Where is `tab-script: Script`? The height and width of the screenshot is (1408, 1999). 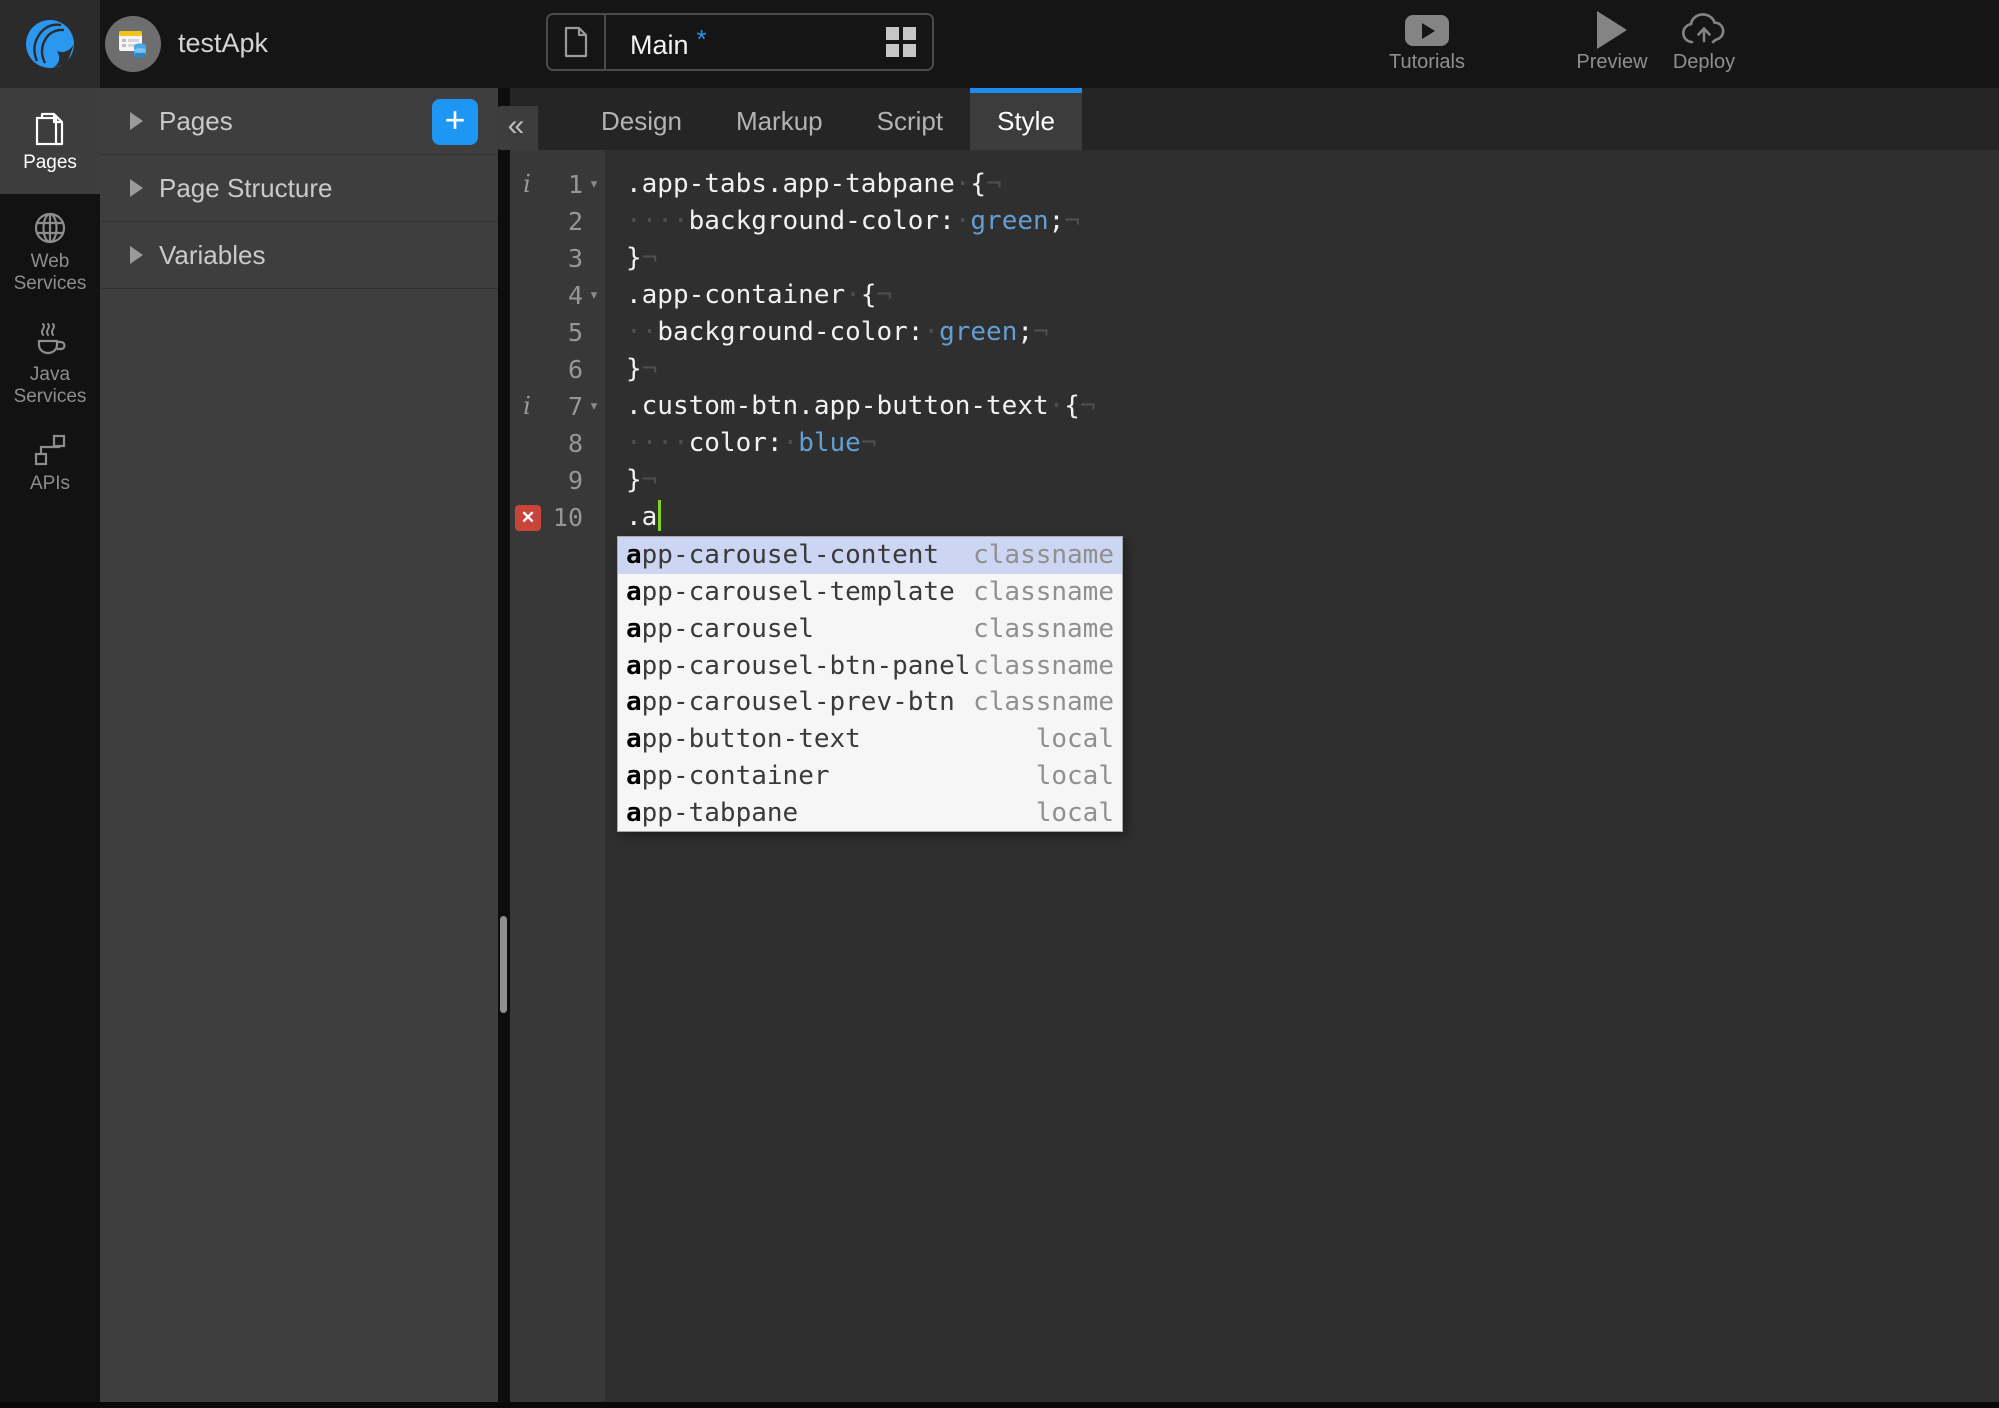
tab-script: Script is located at coordinates (910, 119).